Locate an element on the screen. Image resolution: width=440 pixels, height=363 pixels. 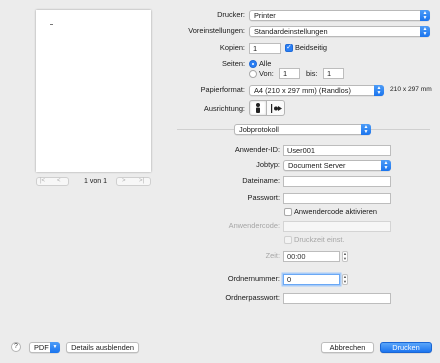
folder-number-stepper: ▲ ▼ is located at coordinates (345, 279).